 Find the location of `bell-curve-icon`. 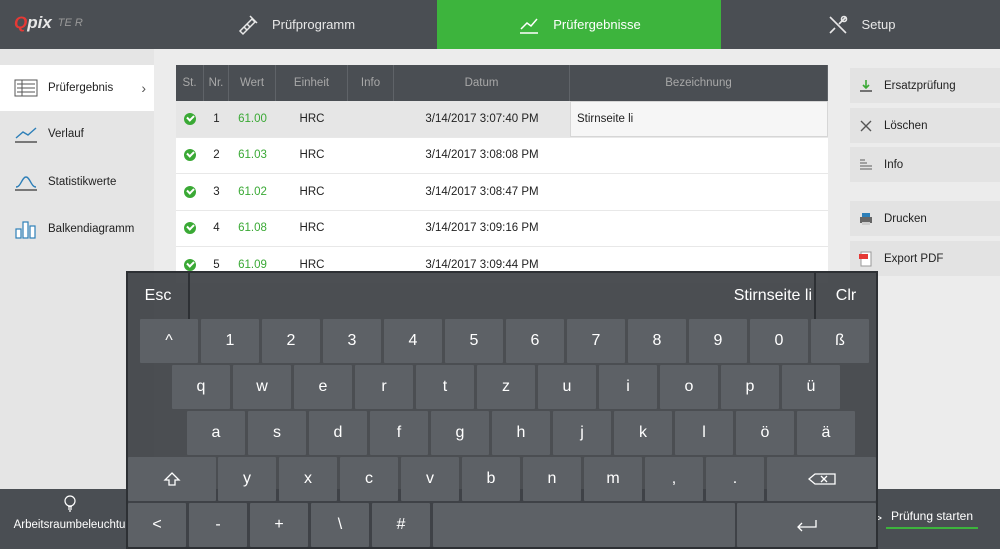

bell-curve-icon is located at coordinates (26, 183).